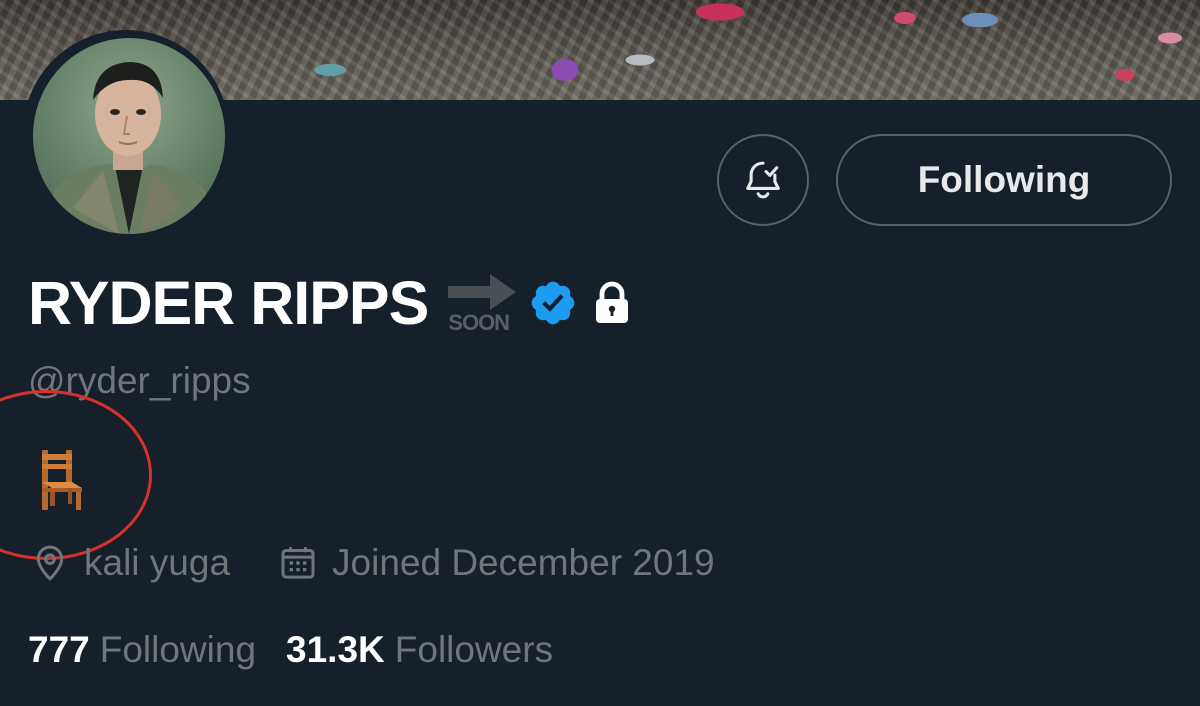 The width and height of the screenshot is (1200, 706). I want to click on location-pin-icon, so click(50, 563).